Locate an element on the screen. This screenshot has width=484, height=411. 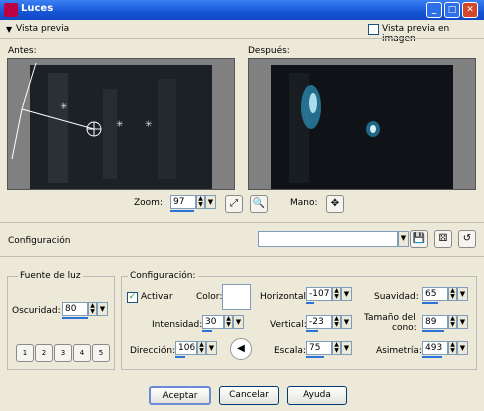
accept-button: Aceptar is located at coordinates (180, 395).